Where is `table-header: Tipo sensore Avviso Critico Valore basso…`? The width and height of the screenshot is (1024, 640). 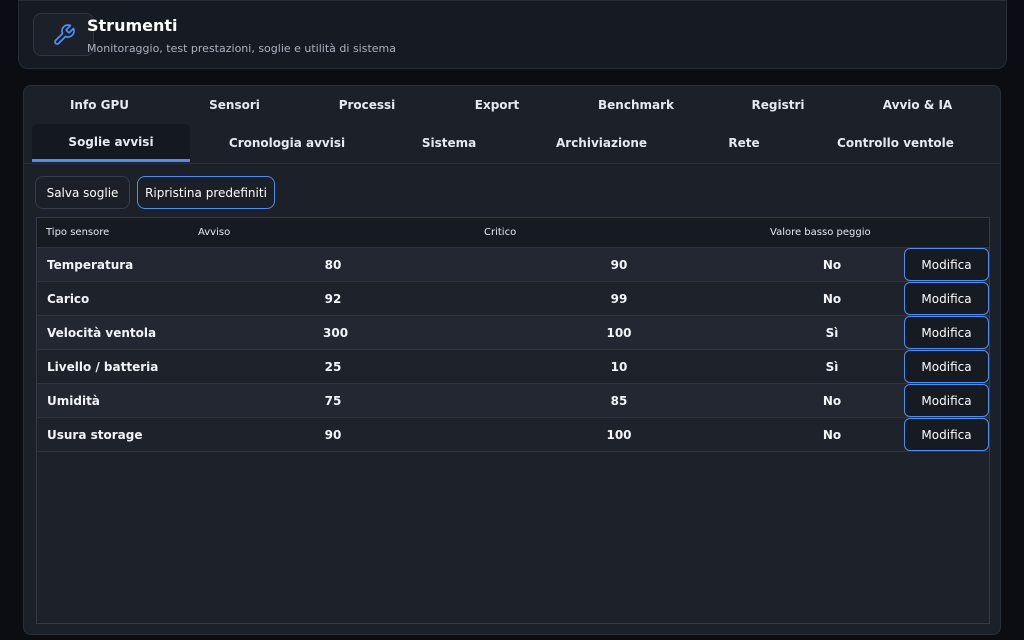 table-header: Tipo sensore Avviso Critico Valore basso… is located at coordinates (513, 233).